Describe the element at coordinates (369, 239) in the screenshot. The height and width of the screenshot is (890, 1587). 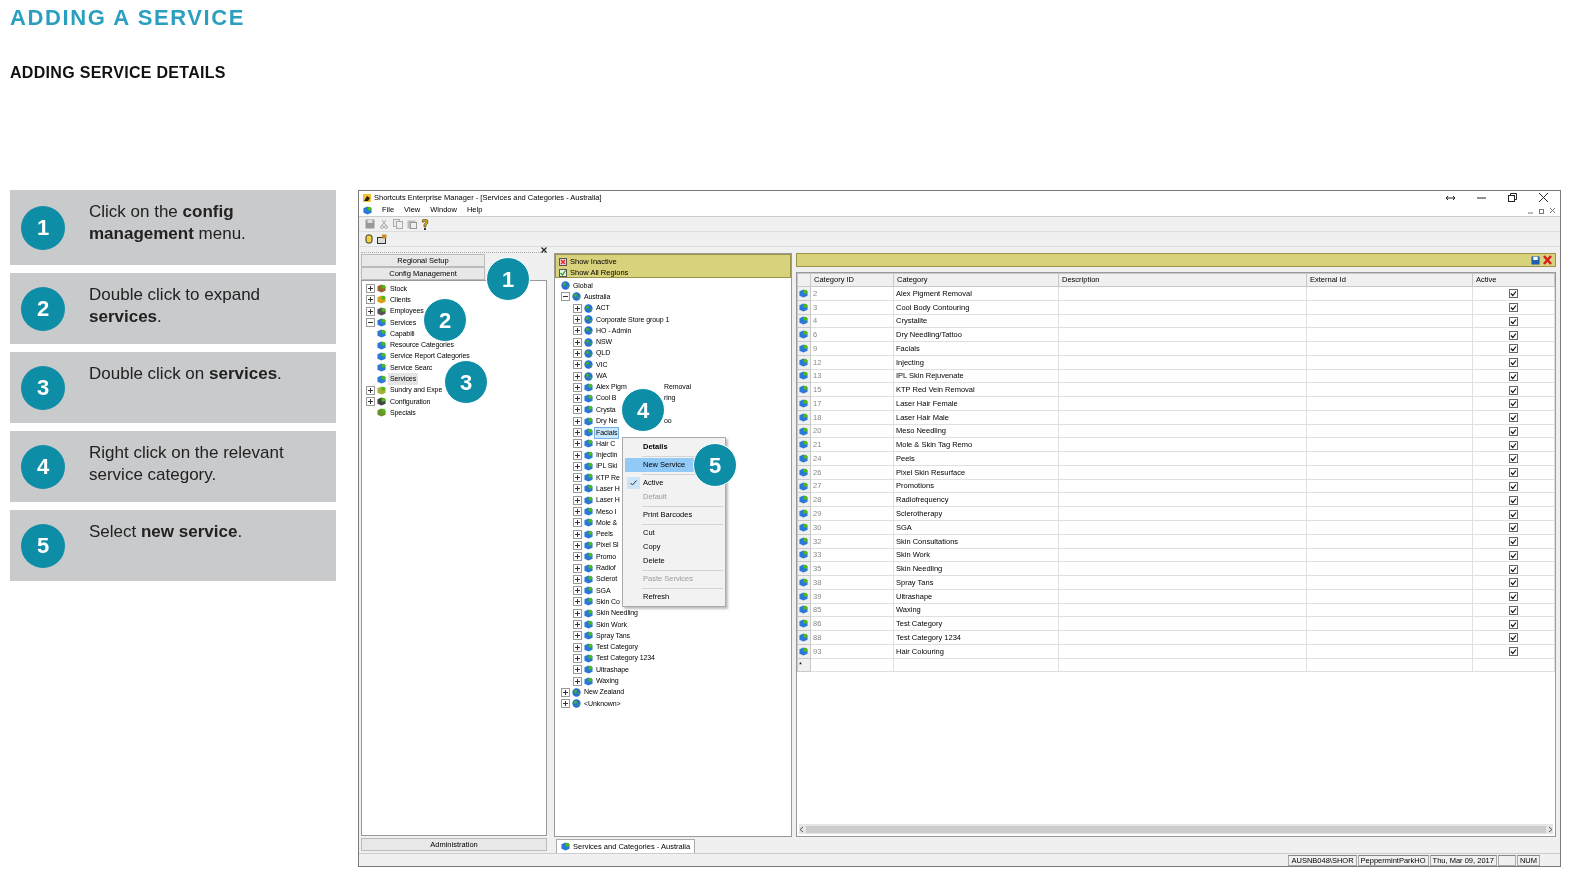
I see `cylinder-icon` at that location.